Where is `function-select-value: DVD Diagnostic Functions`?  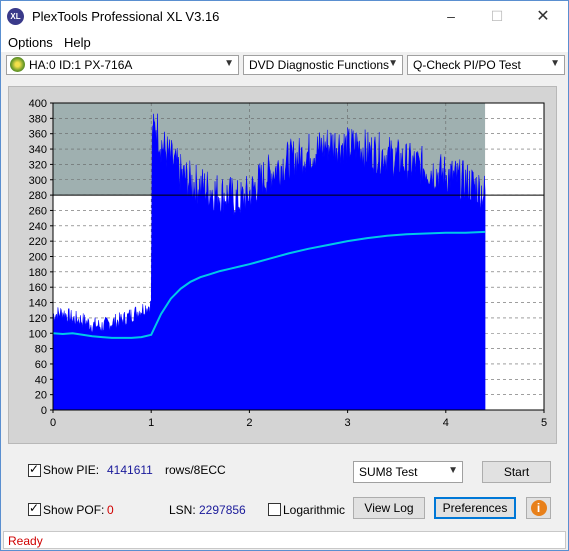
function-select-value: DVD Diagnostic Functions is located at coordinates (319, 65).